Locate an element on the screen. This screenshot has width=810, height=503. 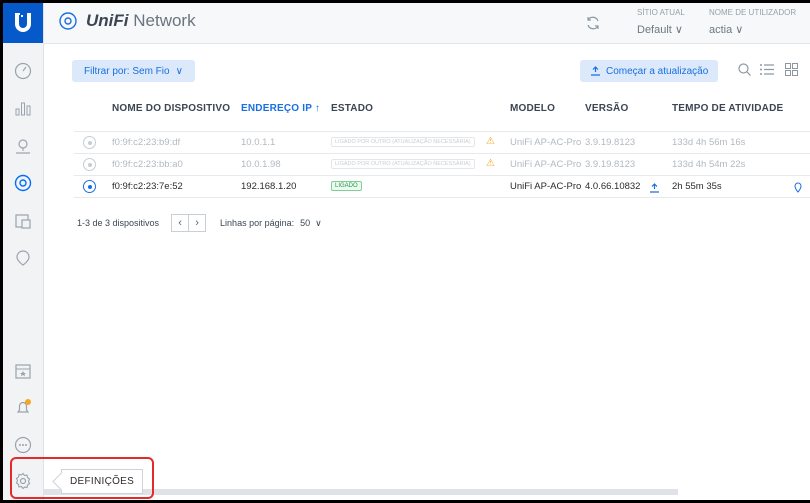
pagination-summary: 1-3 de 3 dispositivos is located at coordinates (118, 223).